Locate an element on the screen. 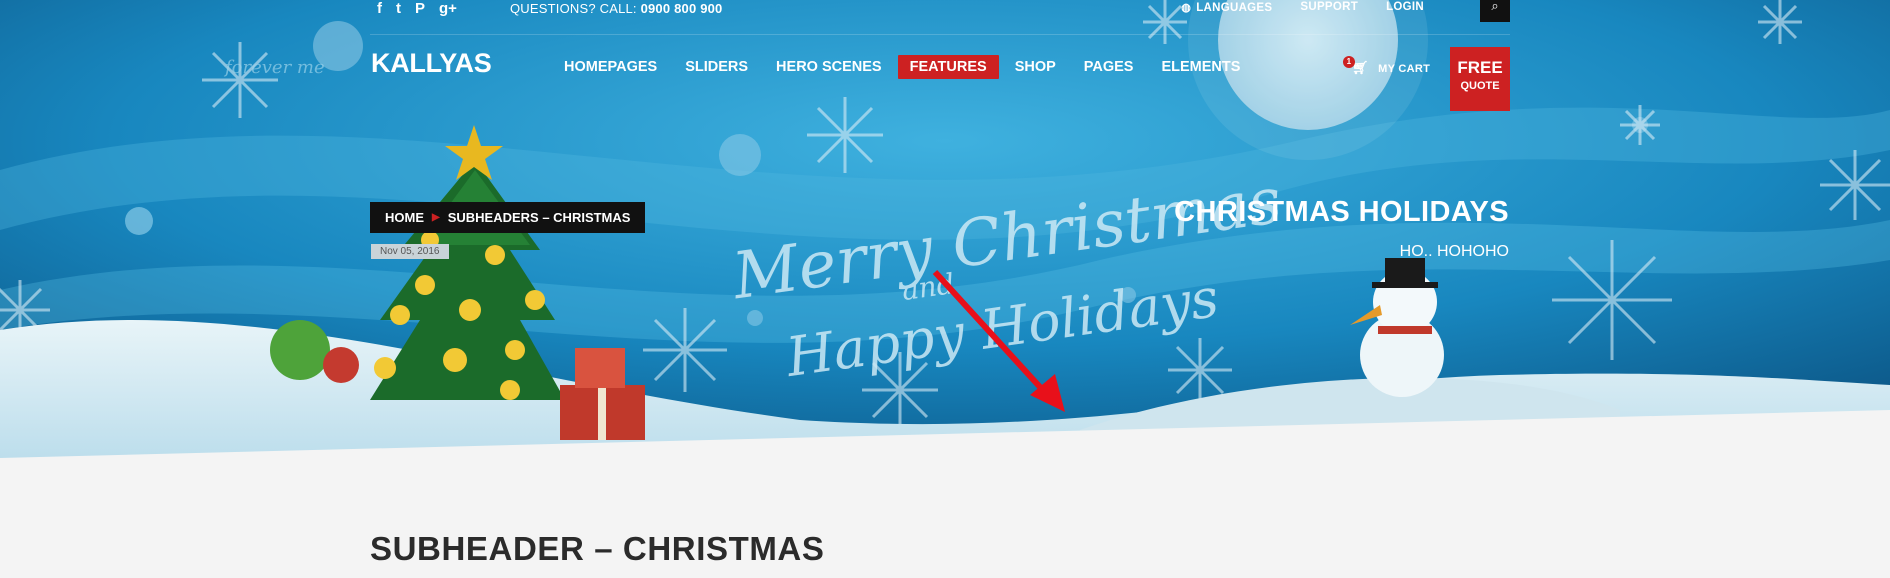 This screenshot has width=1890, height=578. languages-link: ◍ LANGUAGES is located at coordinates (1226, 7).